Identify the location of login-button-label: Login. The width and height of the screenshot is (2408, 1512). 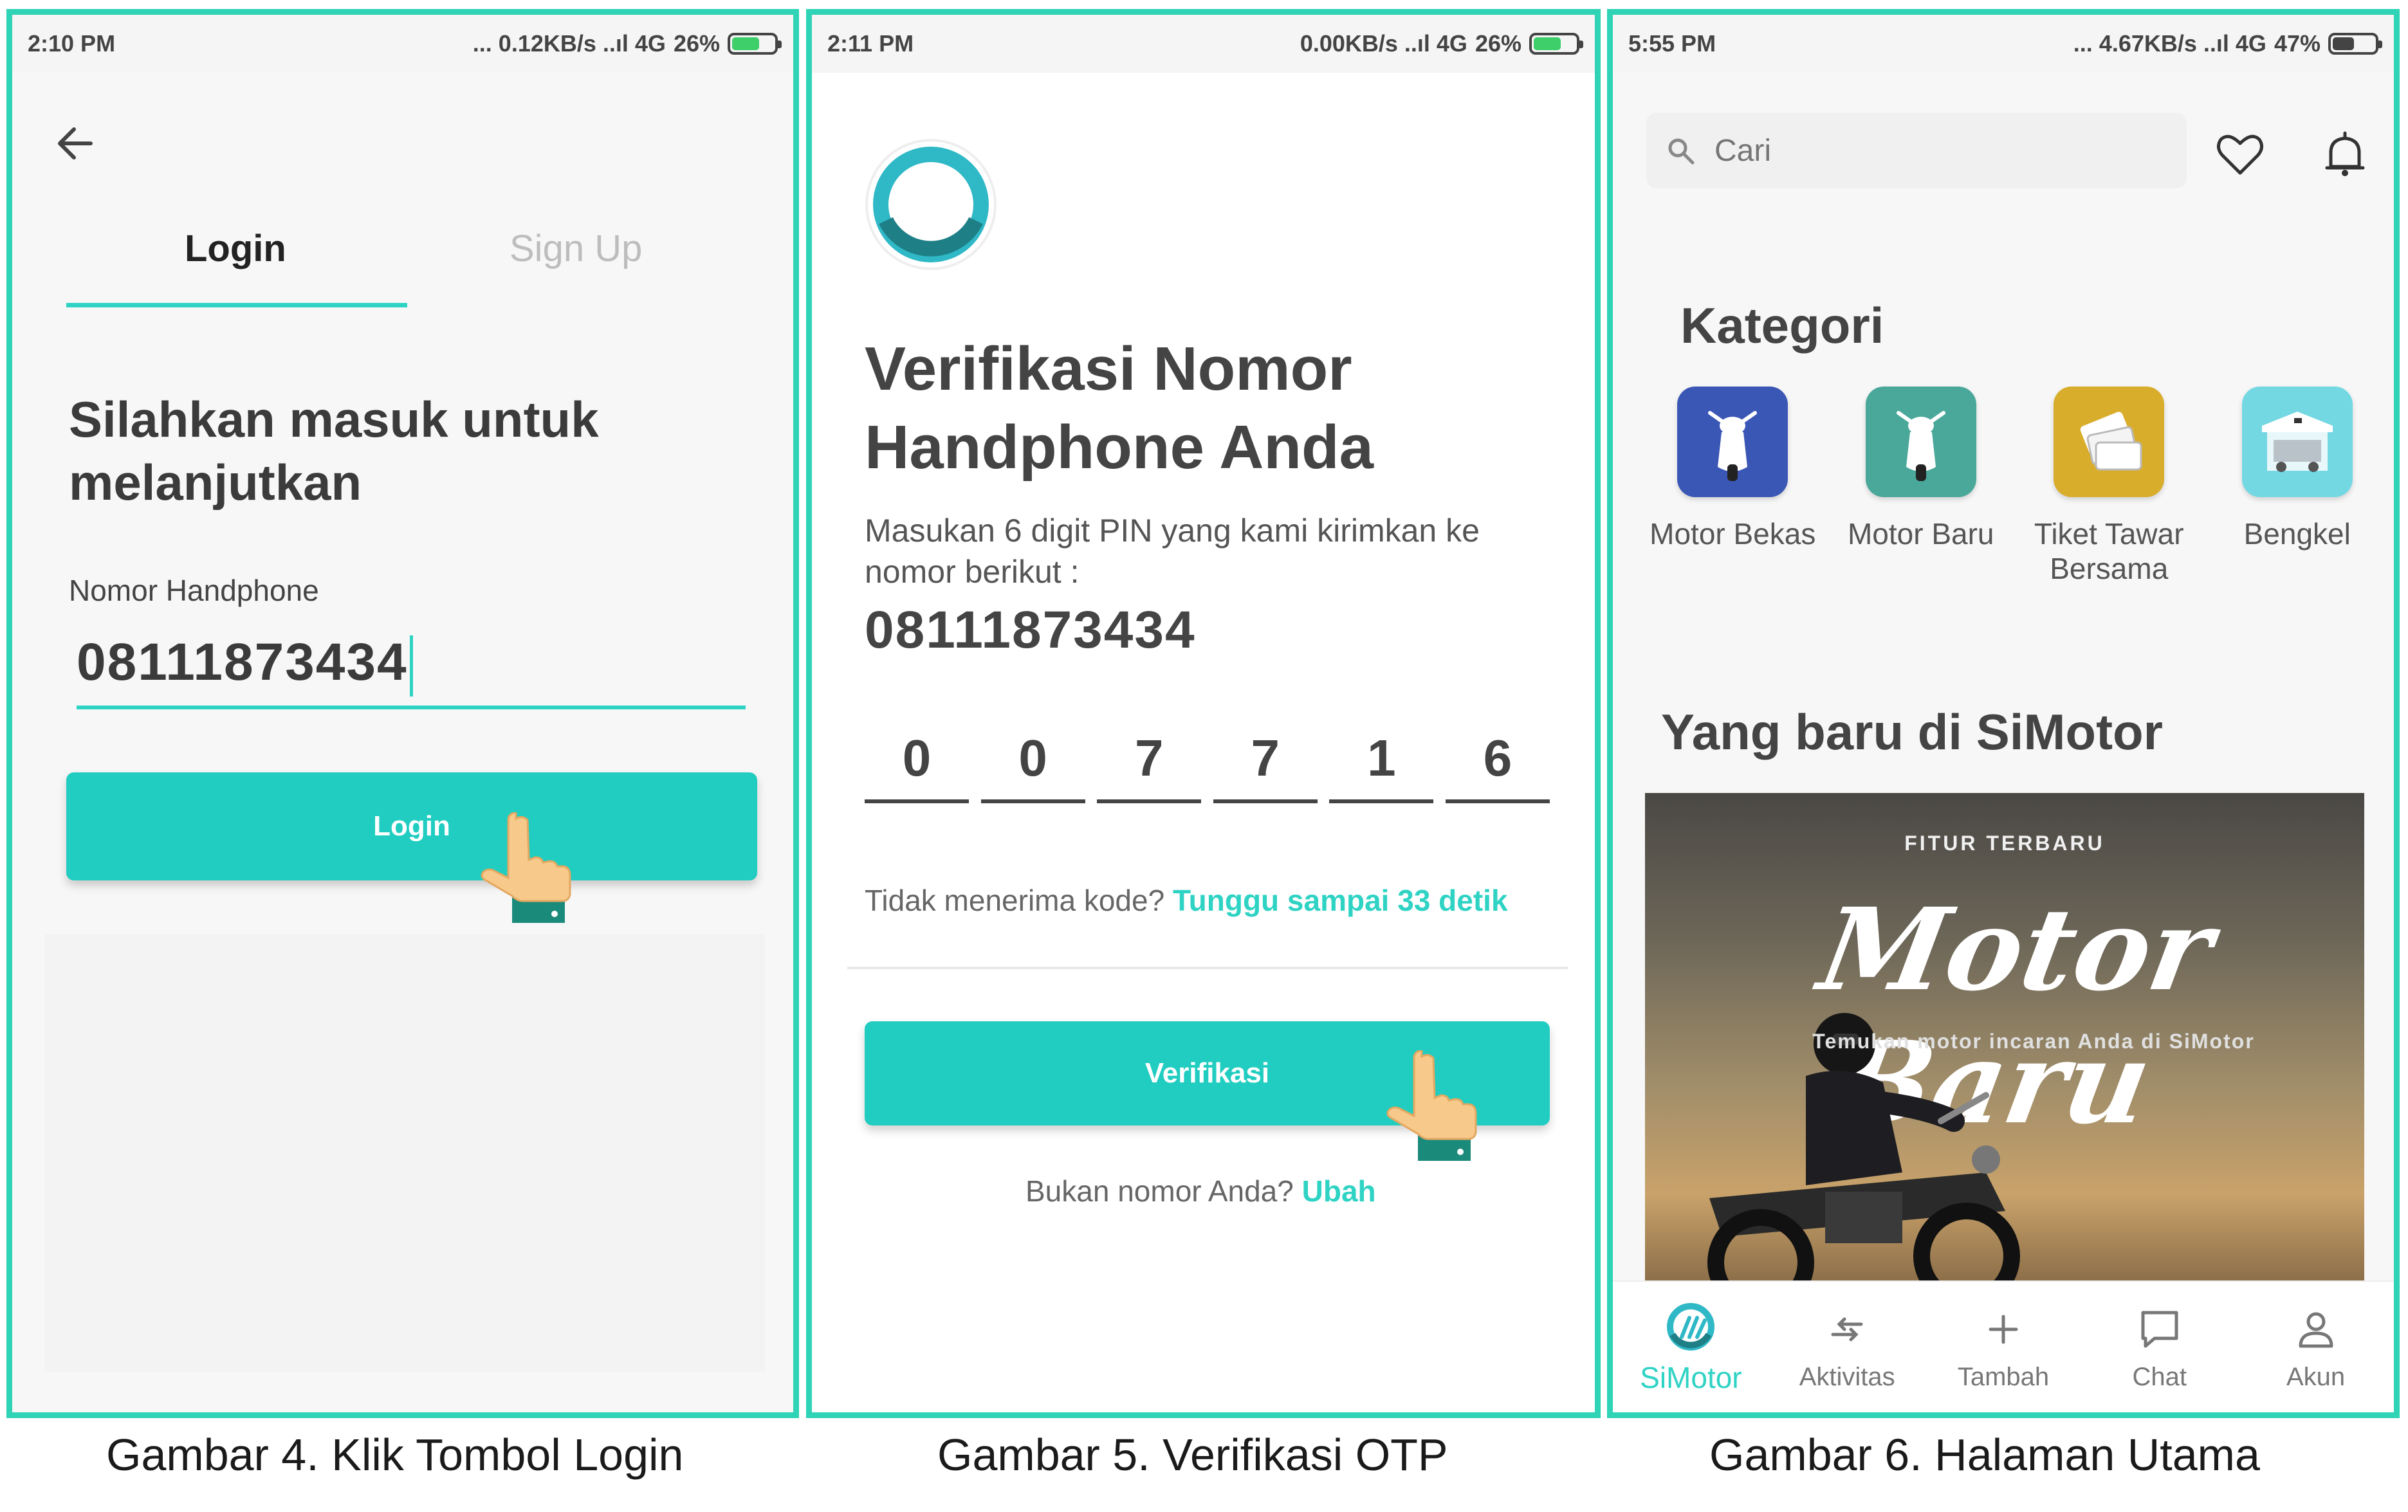
(412, 826).